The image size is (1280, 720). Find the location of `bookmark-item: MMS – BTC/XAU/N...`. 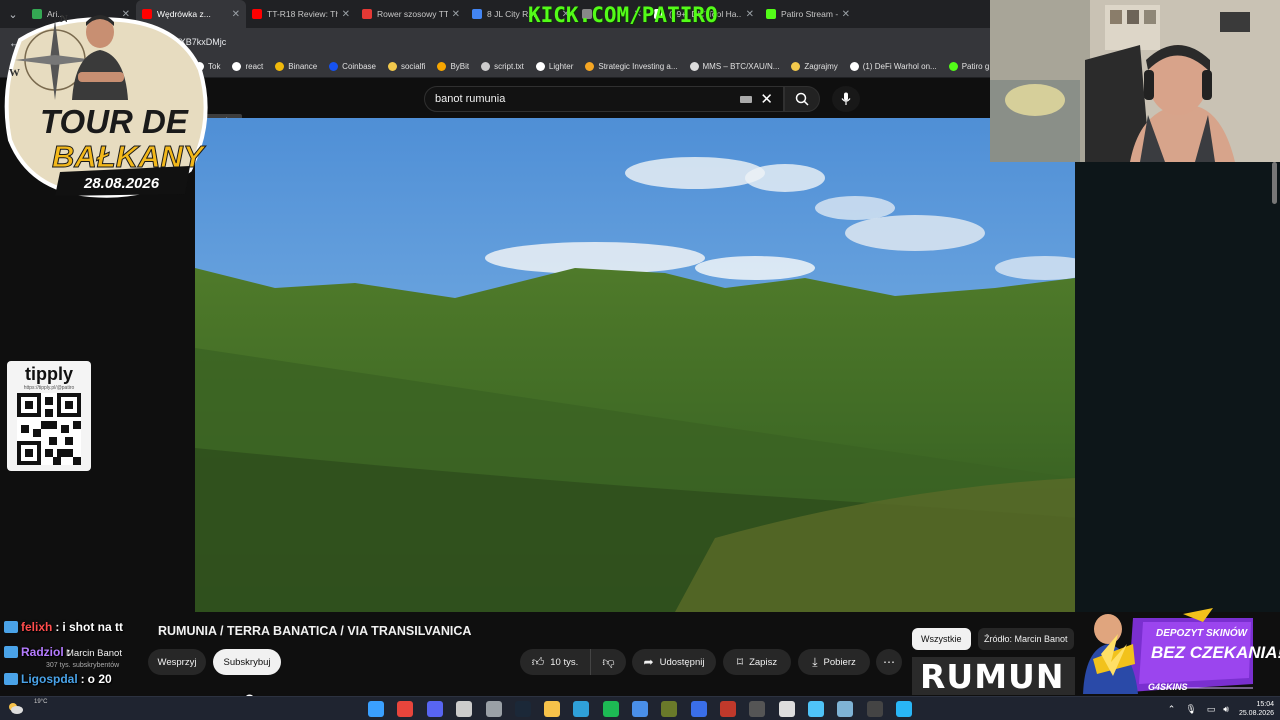

bookmark-item: MMS – BTC/XAU/N... is located at coordinates (734, 66).